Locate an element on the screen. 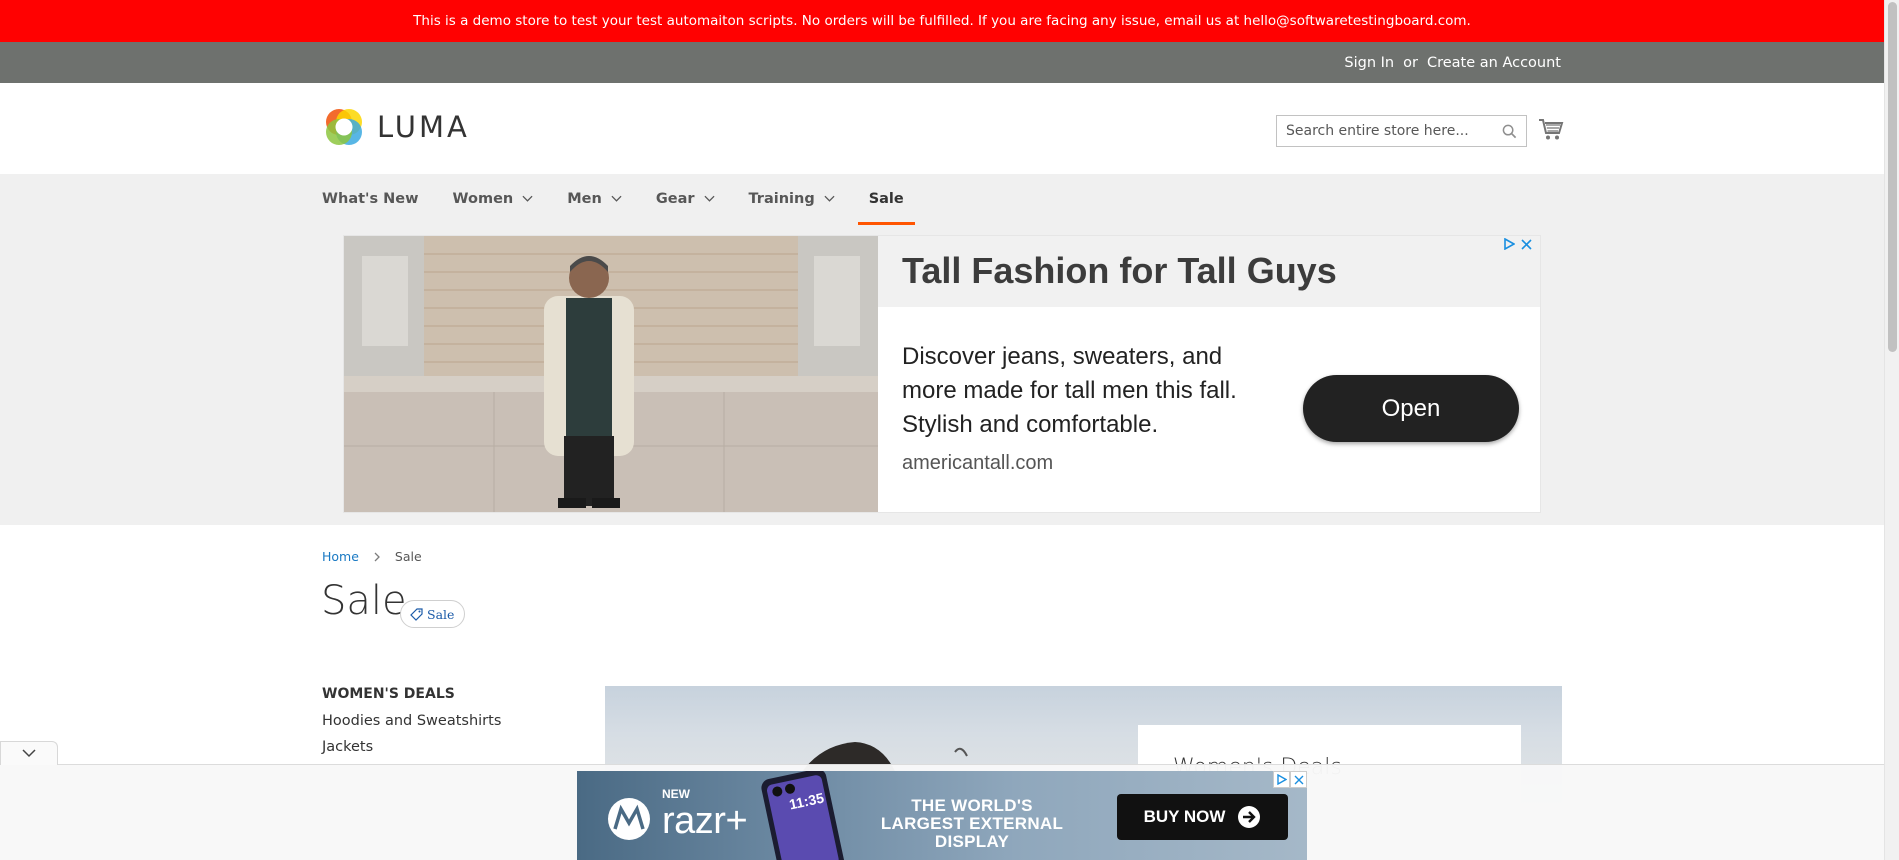 This screenshot has width=1899, height=860. sticky-ad-toggle is located at coordinates (29, 753).